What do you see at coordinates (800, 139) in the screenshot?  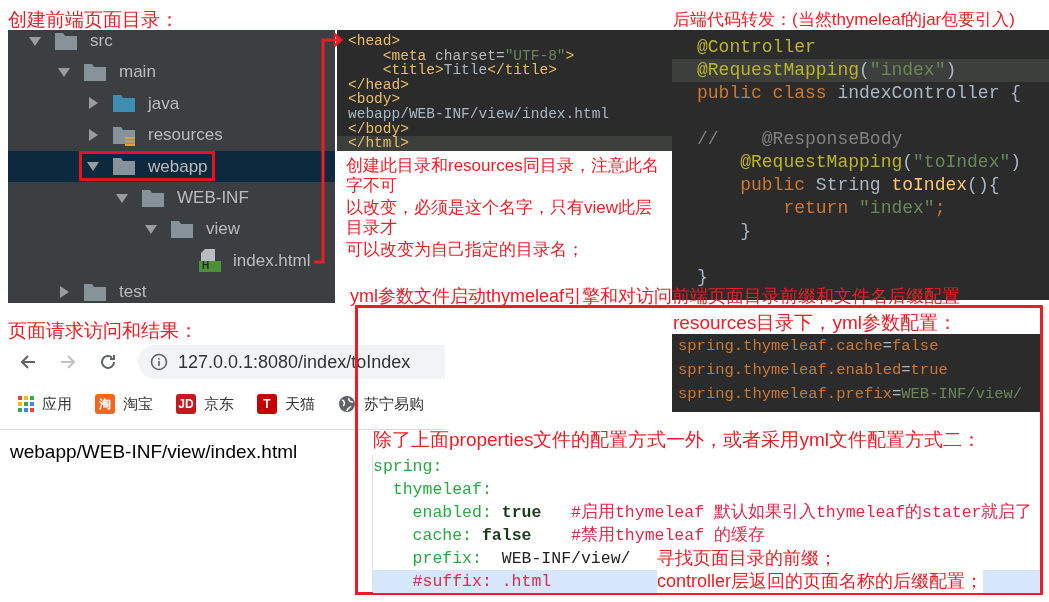 I see `code-line: // @ResponseBody` at bounding box center [800, 139].